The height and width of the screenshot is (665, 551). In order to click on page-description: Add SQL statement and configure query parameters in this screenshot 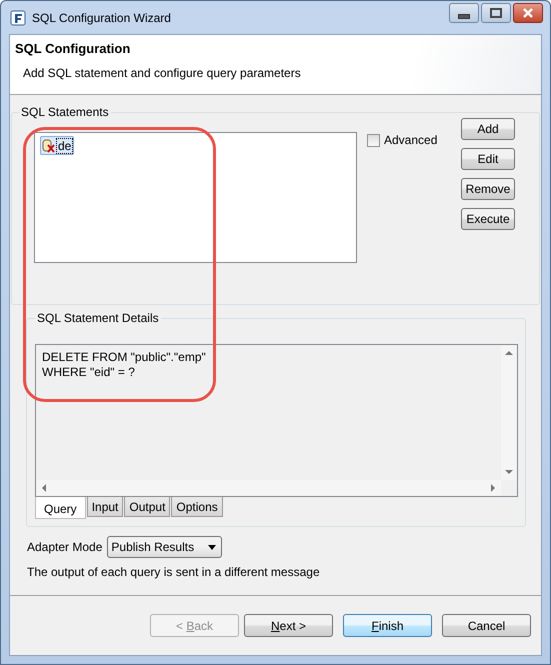, I will do `click(162, 73)`.